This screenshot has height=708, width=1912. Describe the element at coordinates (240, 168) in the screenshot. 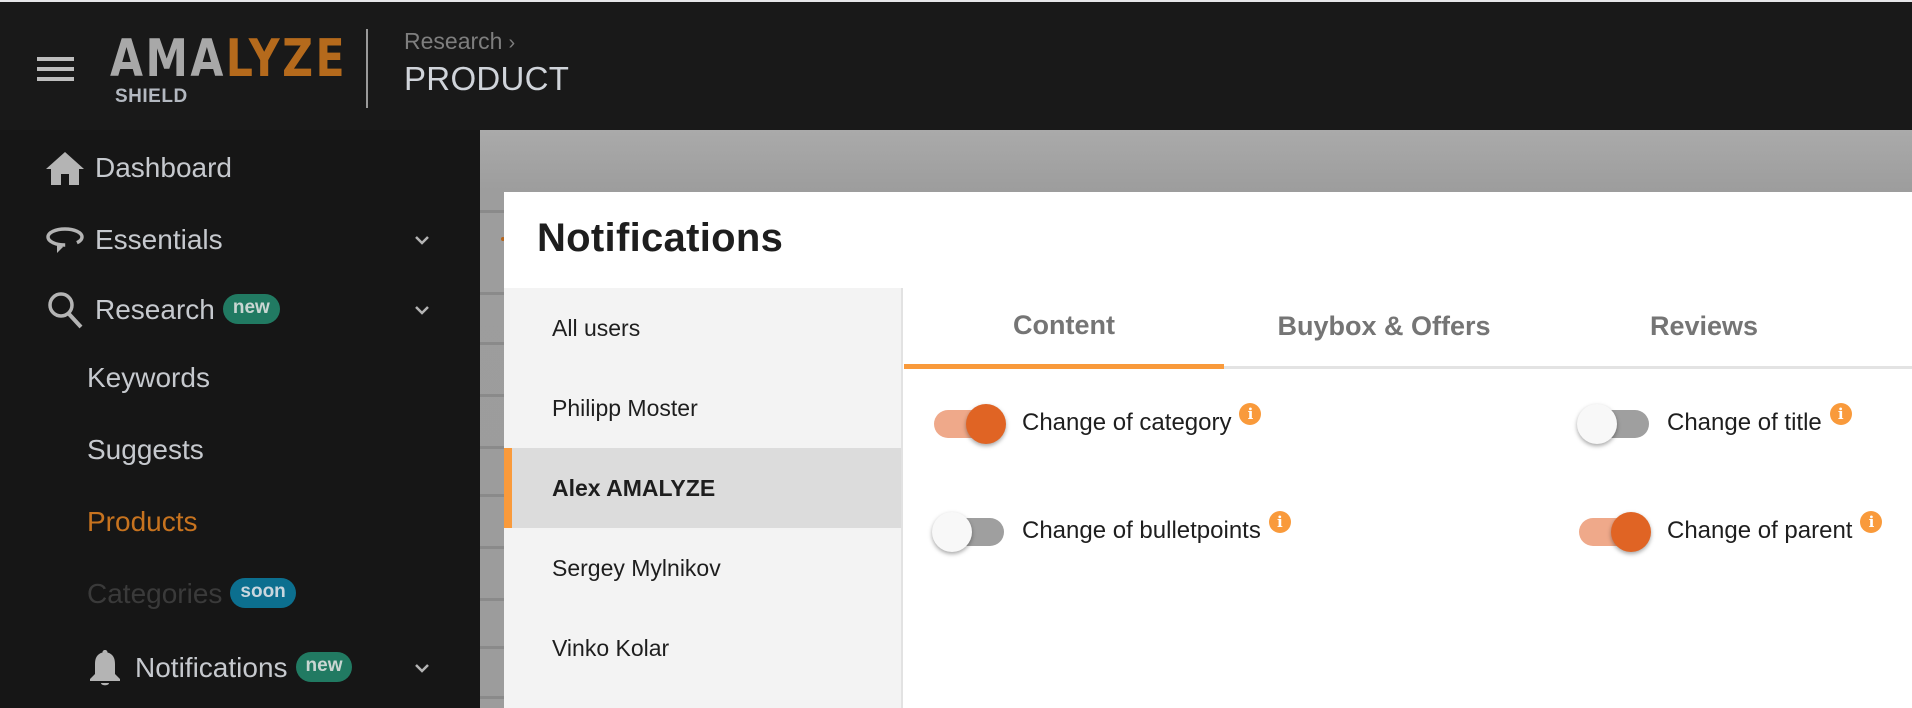

I see `sidebar-item-dashboard: Dashboard` at that location.